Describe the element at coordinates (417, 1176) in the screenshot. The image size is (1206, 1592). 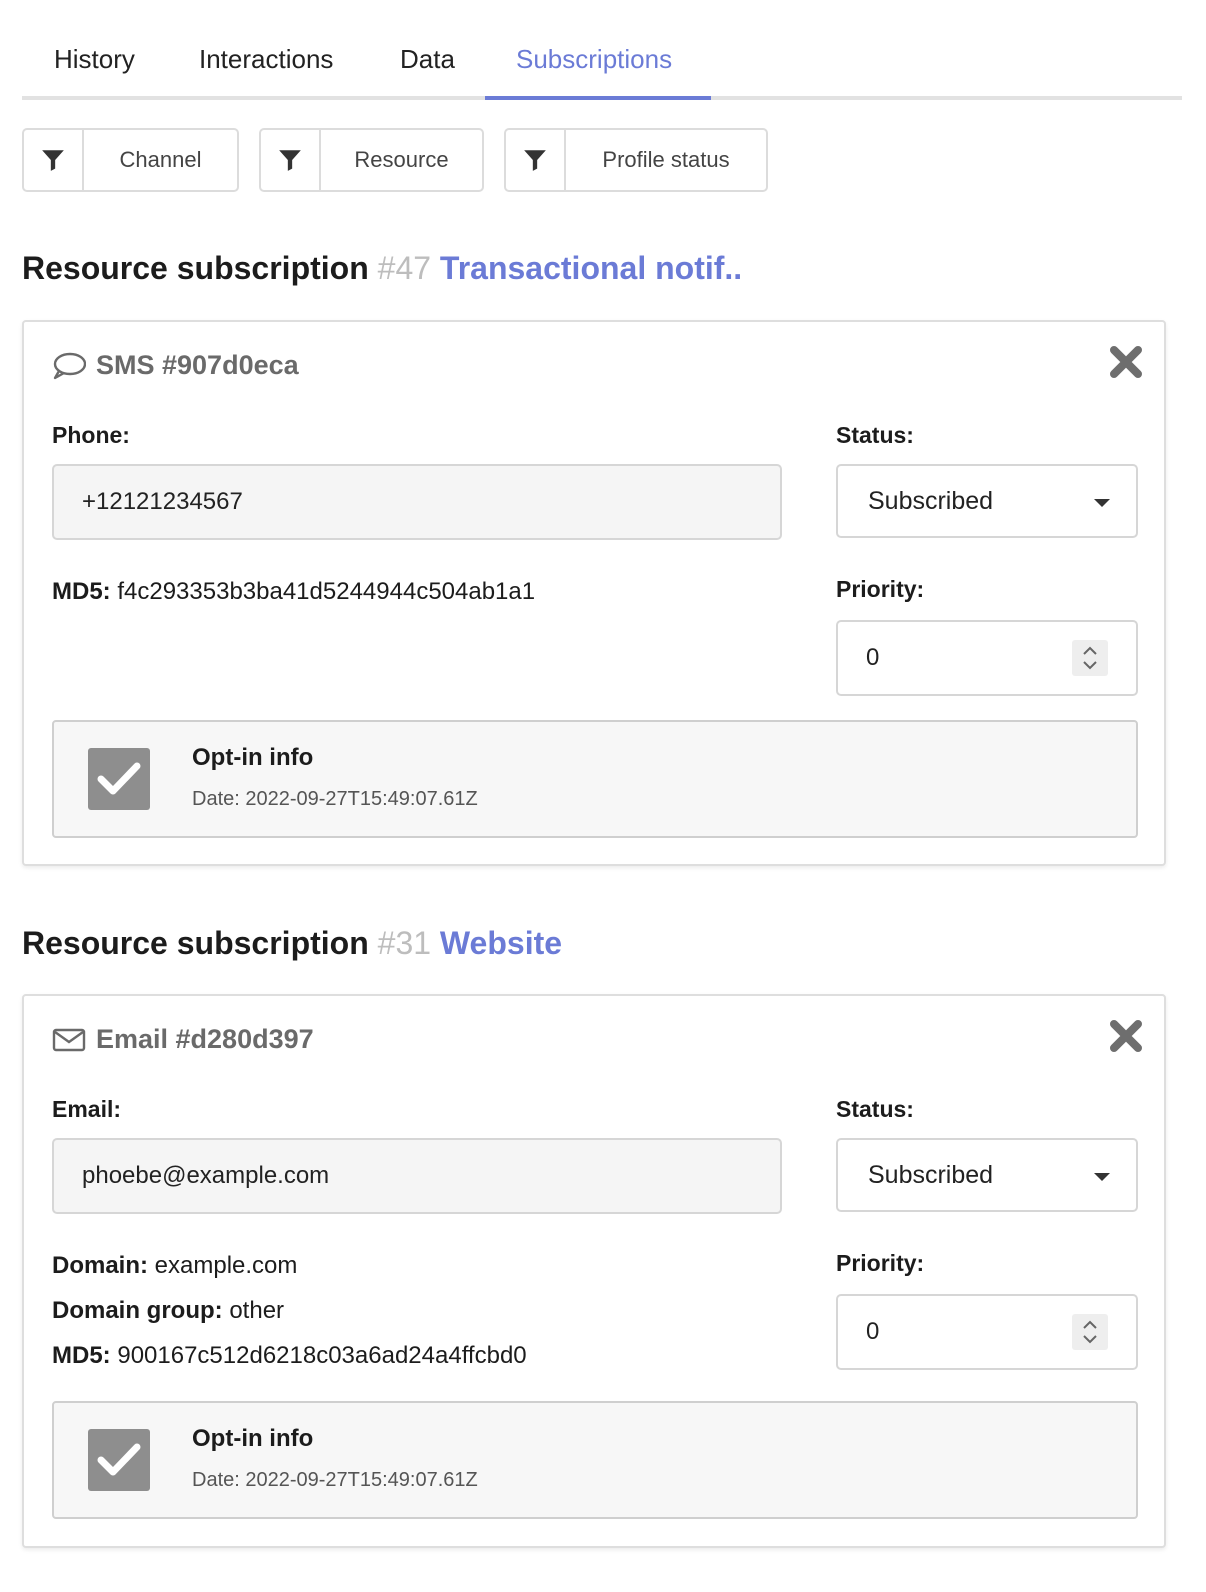
I see `email-input` at that location.